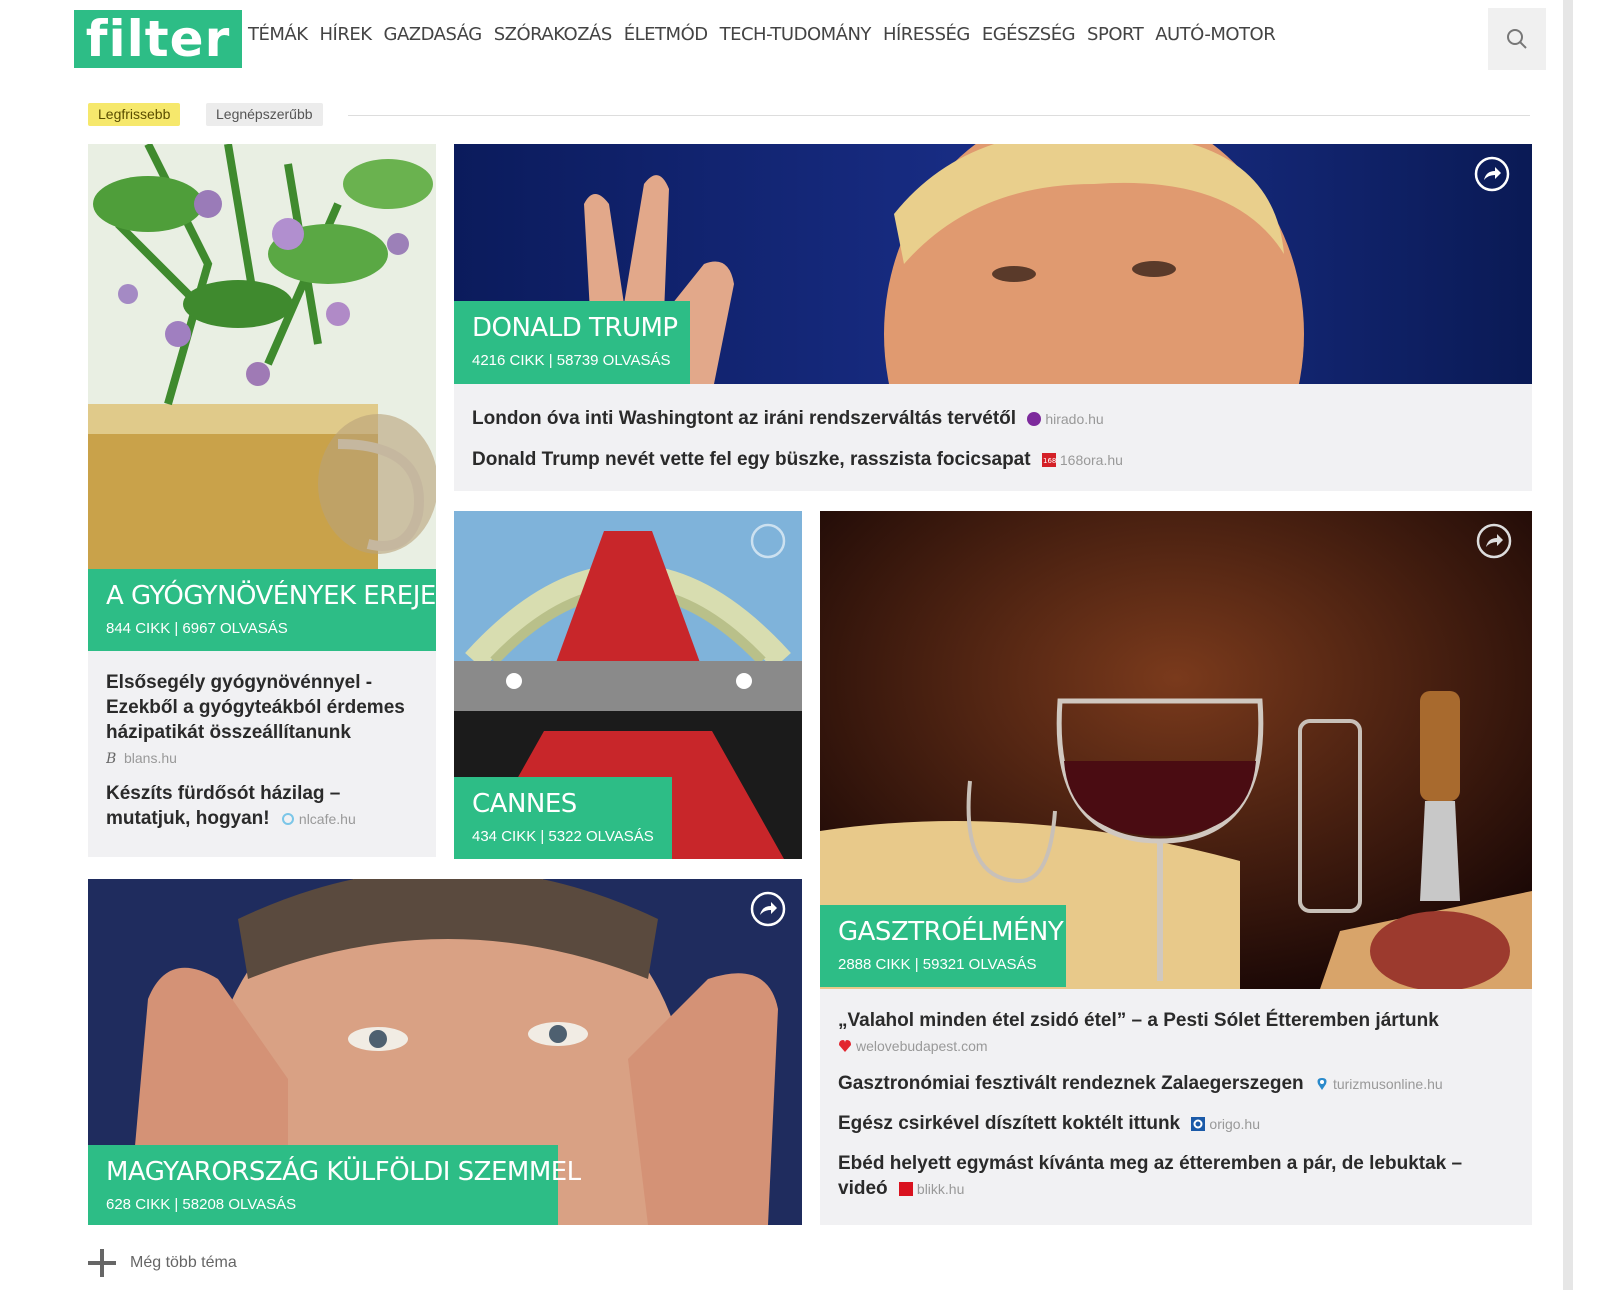  I want to click on topic-stats: 4216 CIKK | 58739 OLVASÁS, so click(571, 360).